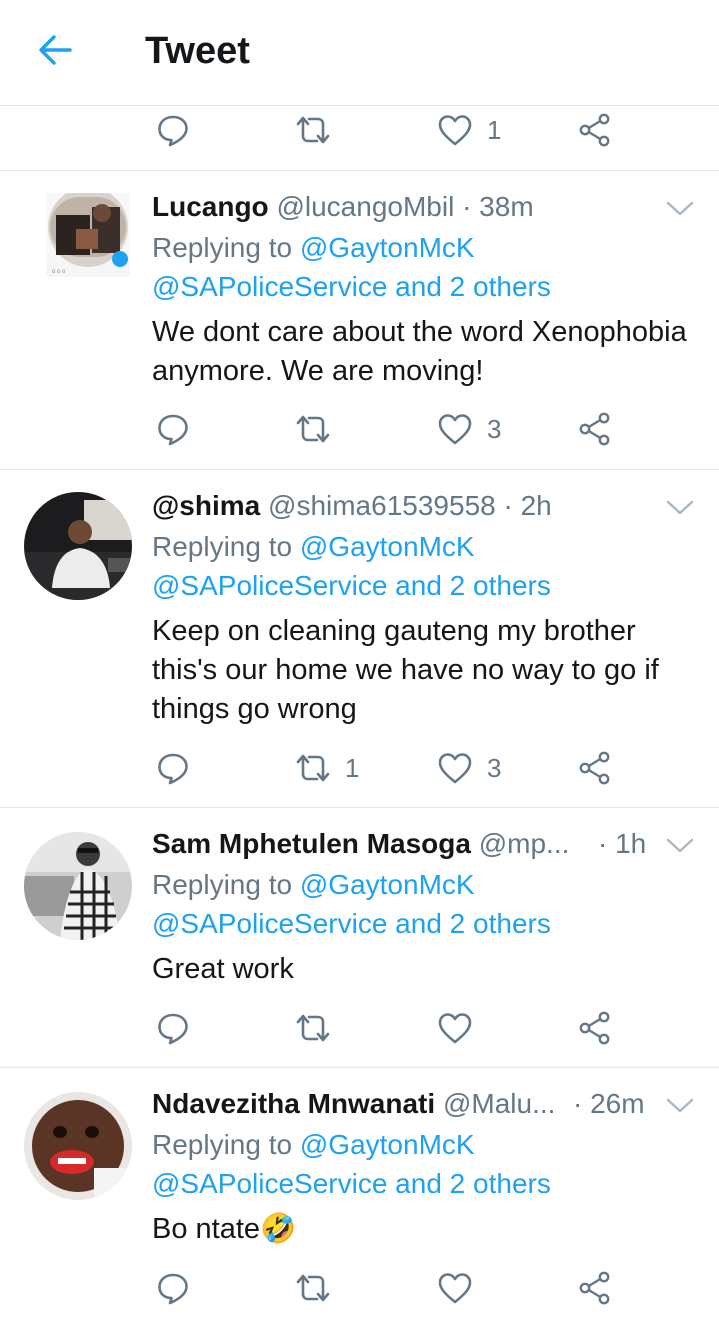  What do you see at coordinates (59, 272) in the screenshot?
I see `svg-text: o o o` at bounding box center [59, 272].